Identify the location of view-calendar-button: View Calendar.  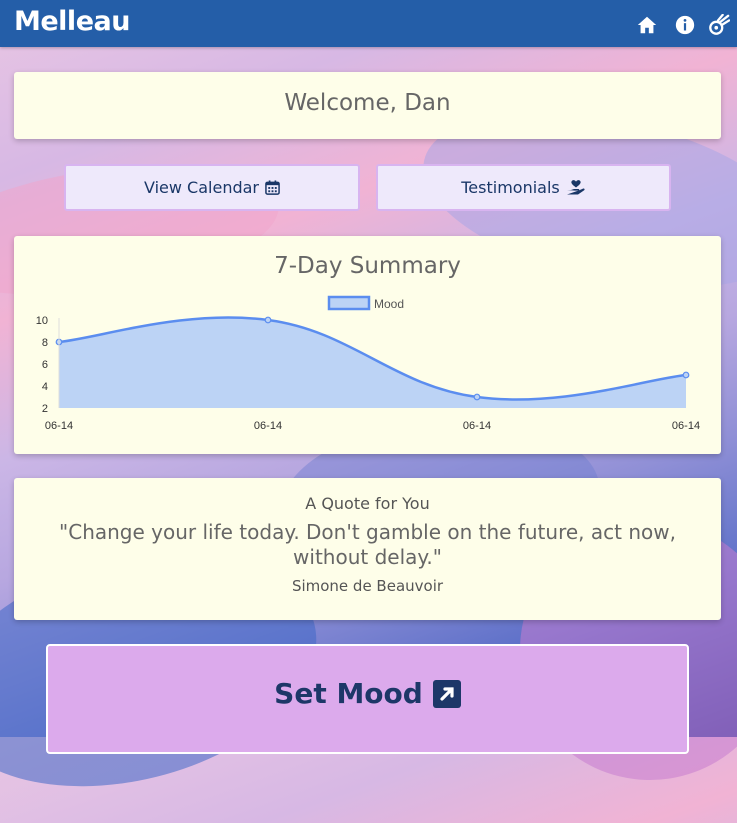
(212, 187).